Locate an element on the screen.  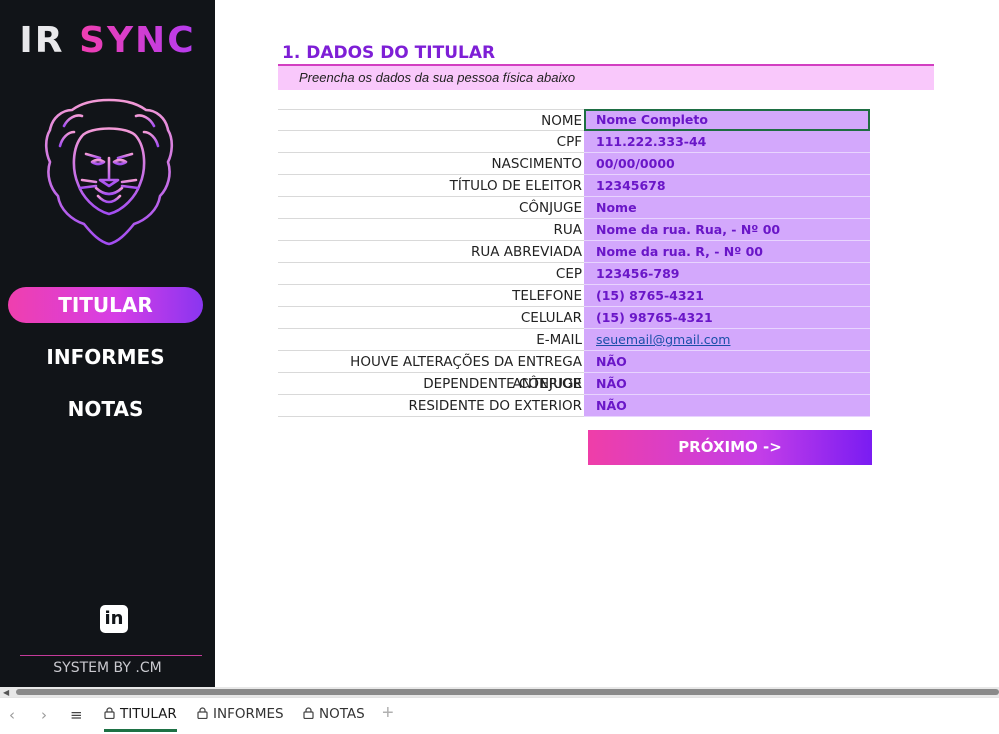
sheet-tab-informes: INFORMES is located at coordinates (240, 719).